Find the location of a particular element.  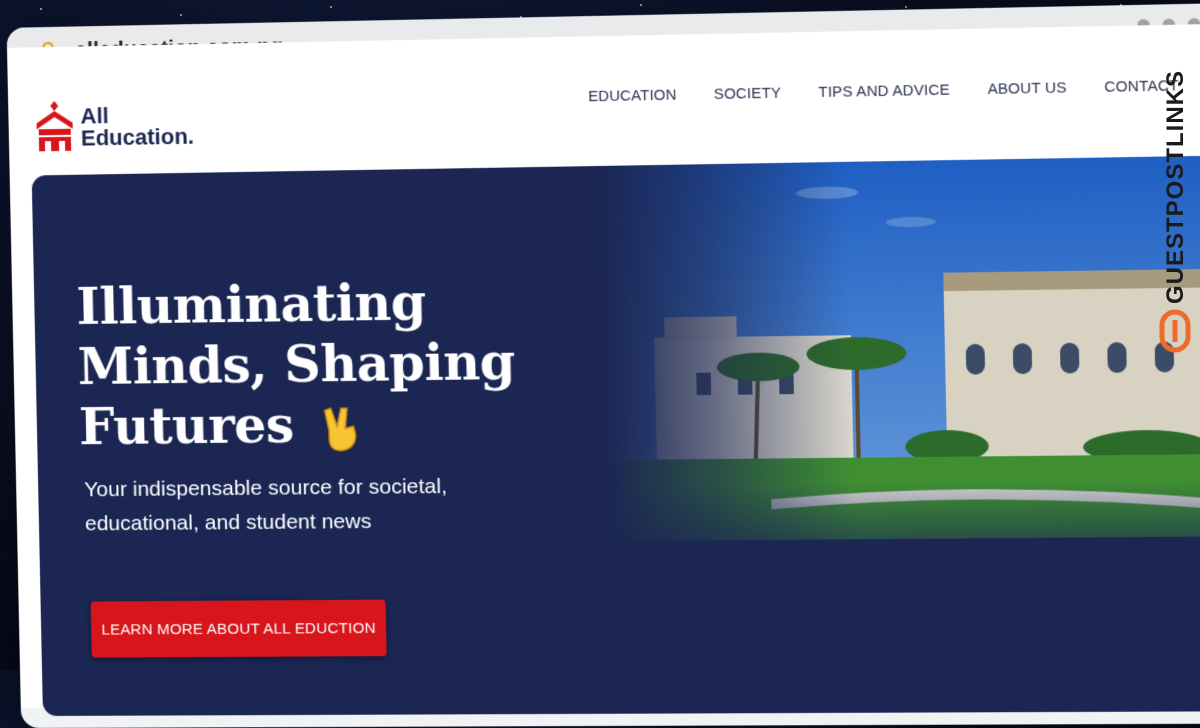

hero-title-line2: Minds, Shaping is located at coordinates (296, 364).